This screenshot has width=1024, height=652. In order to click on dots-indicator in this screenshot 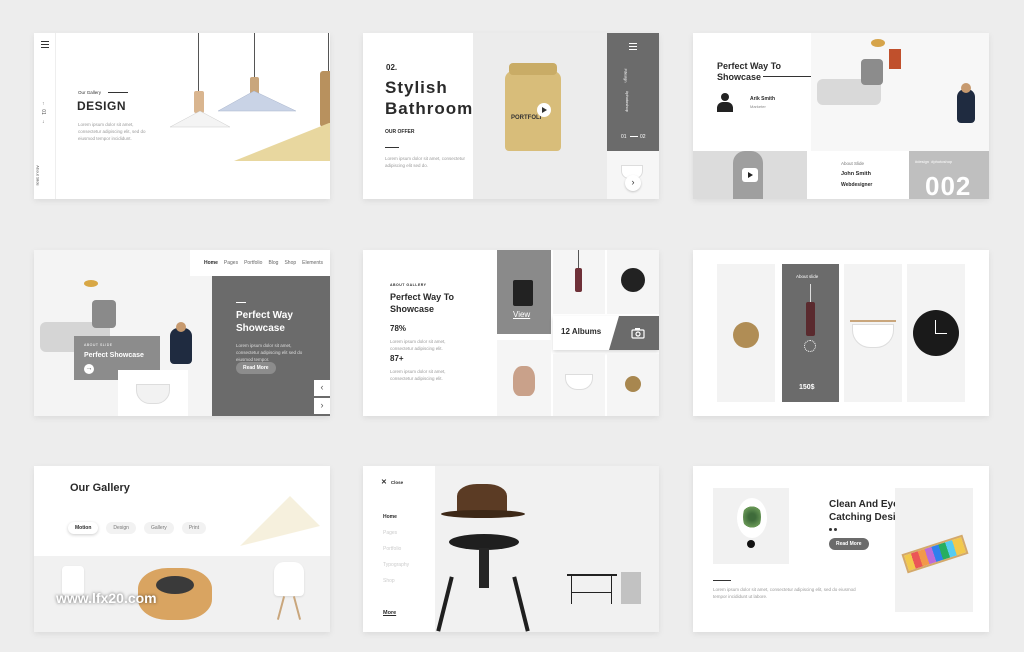, I will do `click(833, 529)`.